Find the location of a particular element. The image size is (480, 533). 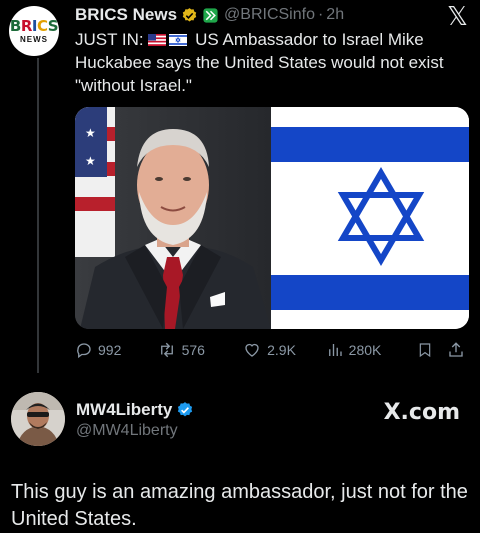

views-count: 280K is located at coordinates (365, 350).